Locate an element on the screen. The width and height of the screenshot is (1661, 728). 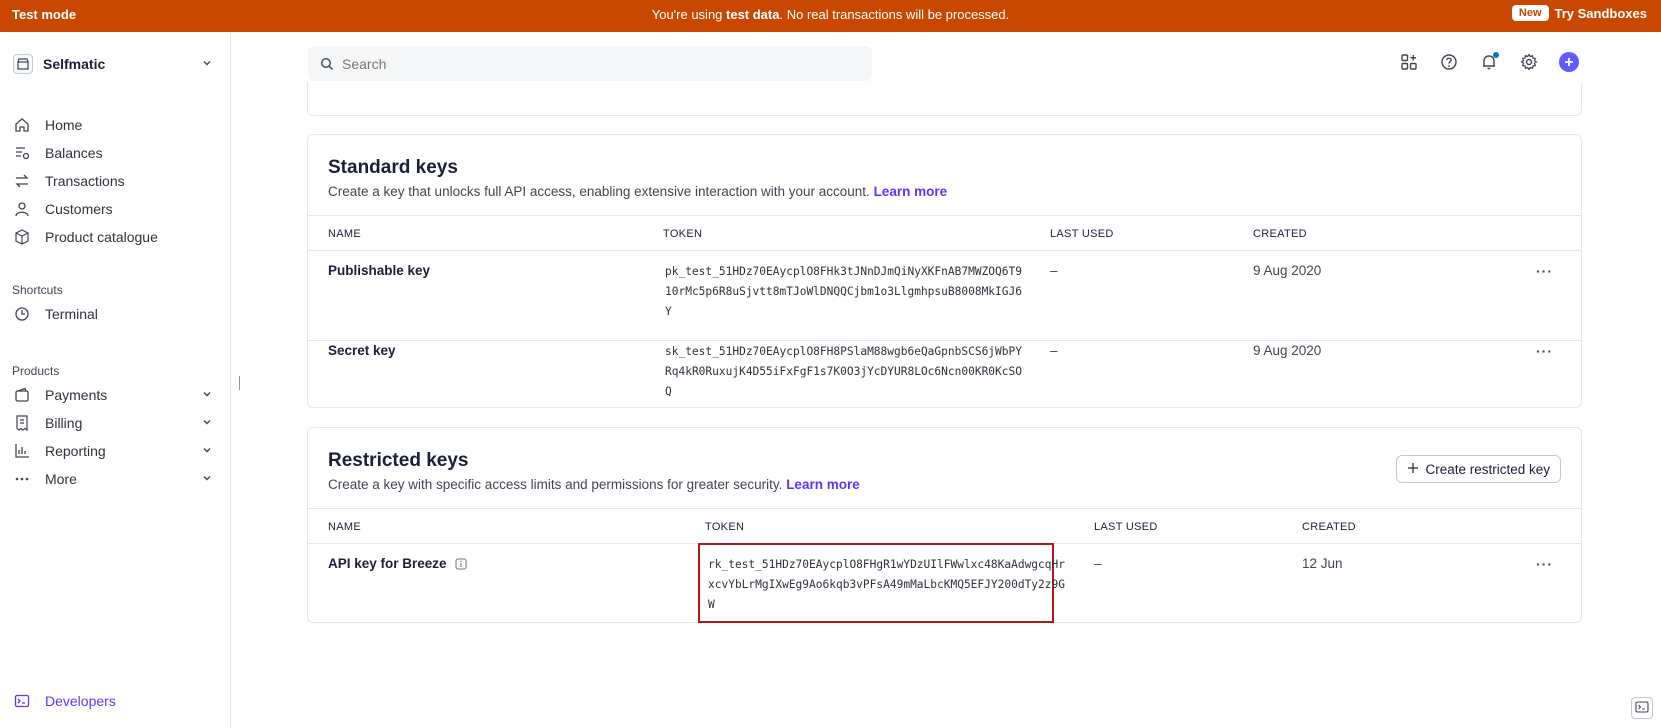
create-restricted-key-button: Create restricted key is located at coordinates (1478, 469).